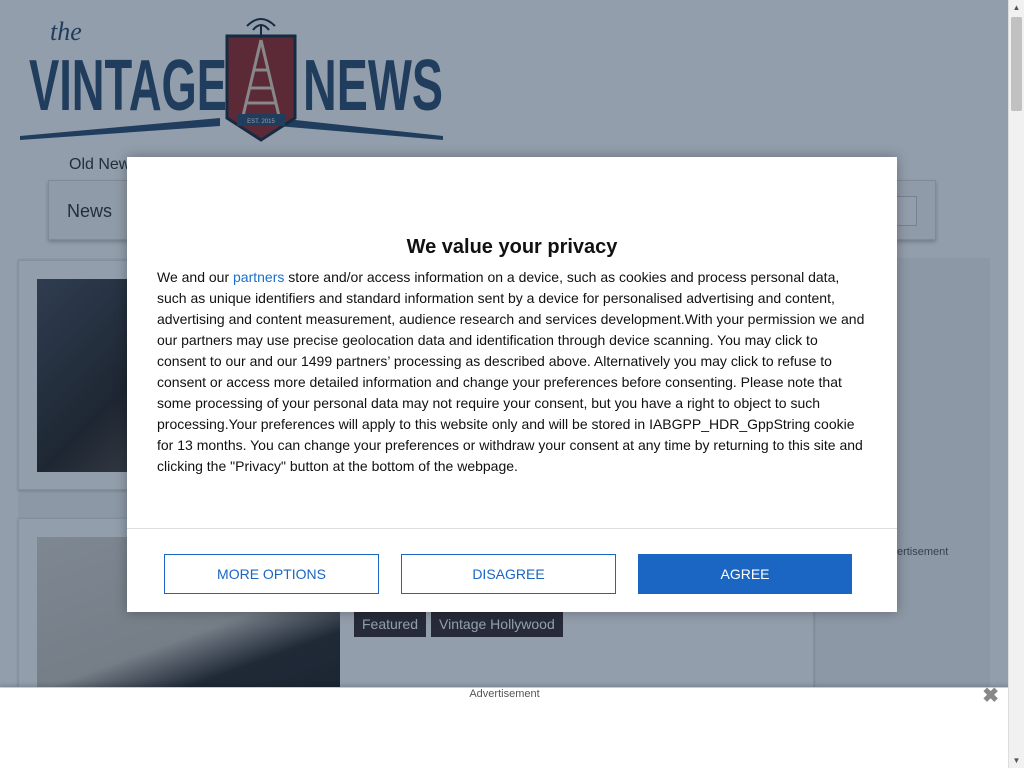 The width and height of the screenshot is (1024, 769). Describe the element at coordinates (1016, 64) in the screenshot. I see `scrollbar-thumb` at that location.